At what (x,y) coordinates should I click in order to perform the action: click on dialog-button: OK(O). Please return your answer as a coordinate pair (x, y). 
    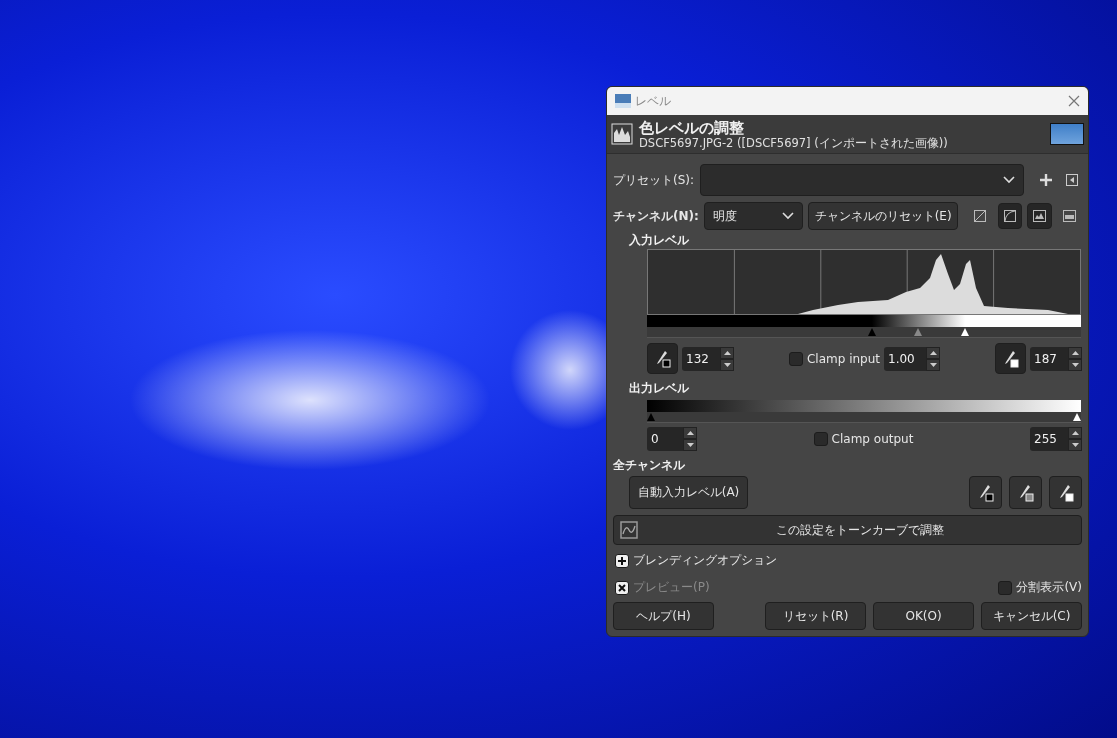
    Looking at the image, I should click on (923, 616).